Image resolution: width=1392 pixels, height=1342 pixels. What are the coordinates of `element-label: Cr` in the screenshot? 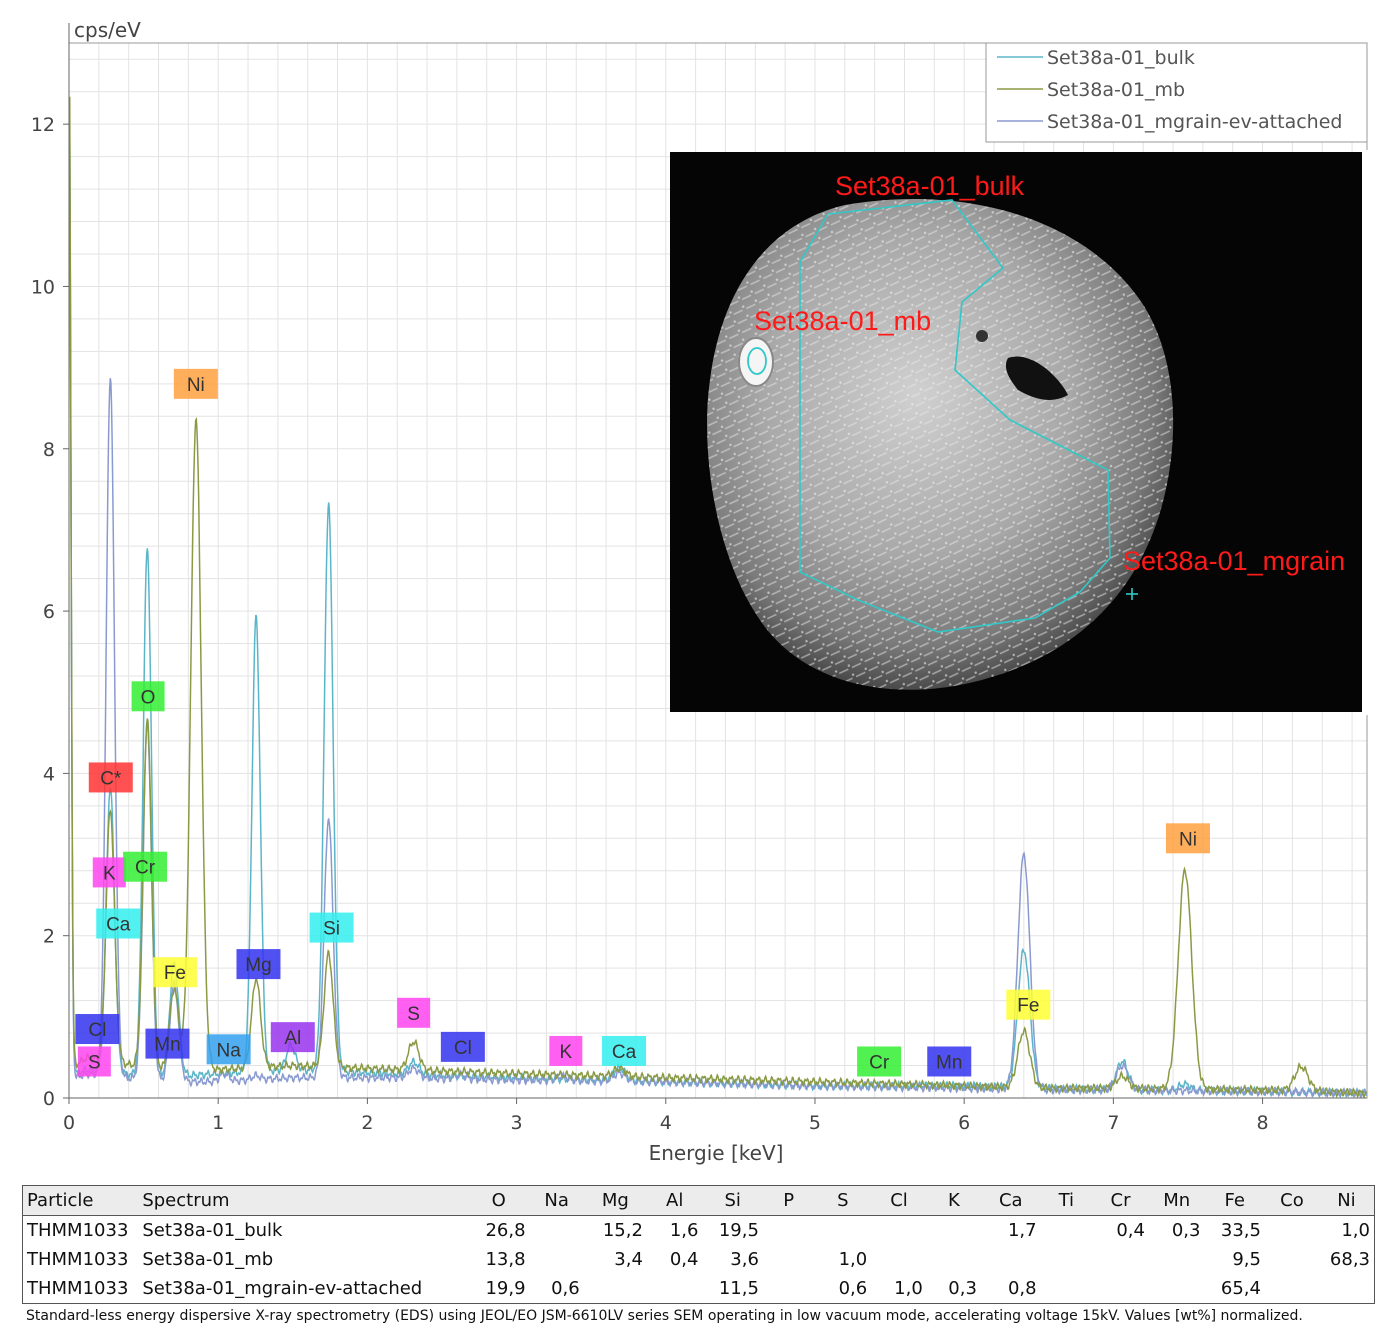 It's located at (145, 866).